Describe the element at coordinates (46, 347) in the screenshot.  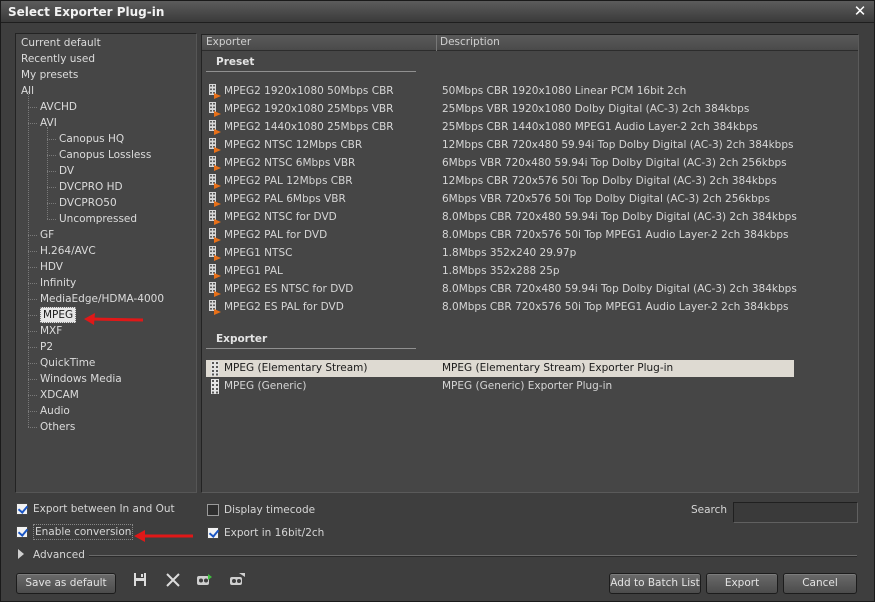
I see `tree-item: P2` at that location.